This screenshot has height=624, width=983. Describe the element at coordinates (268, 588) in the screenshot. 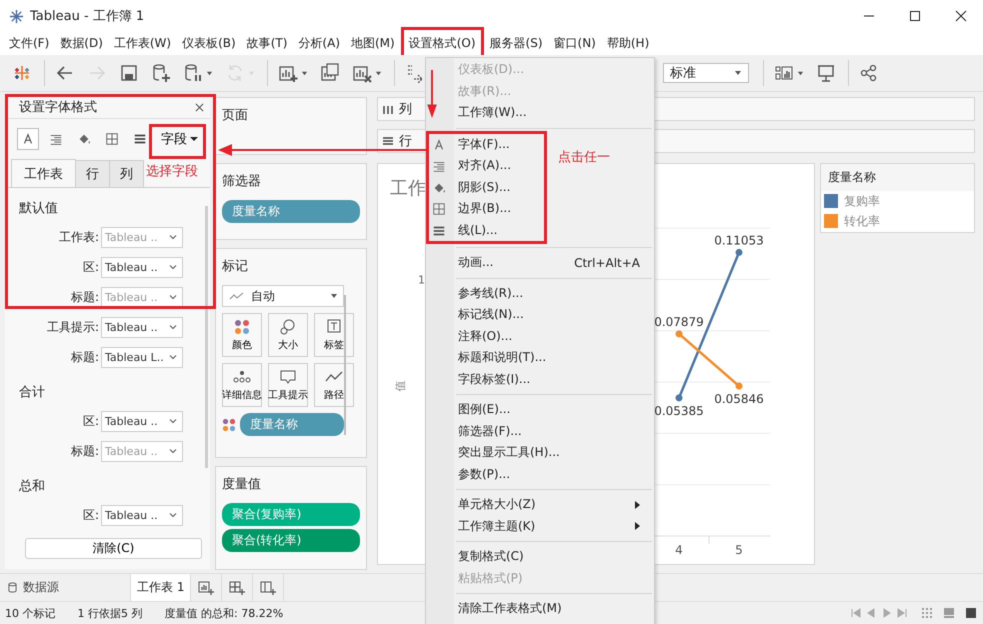

I see `new-story-icon` at that location.